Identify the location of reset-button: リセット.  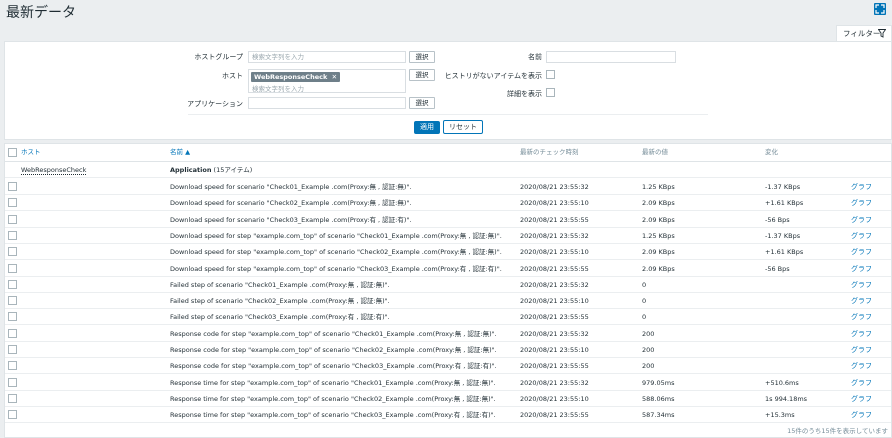
(463, 127).